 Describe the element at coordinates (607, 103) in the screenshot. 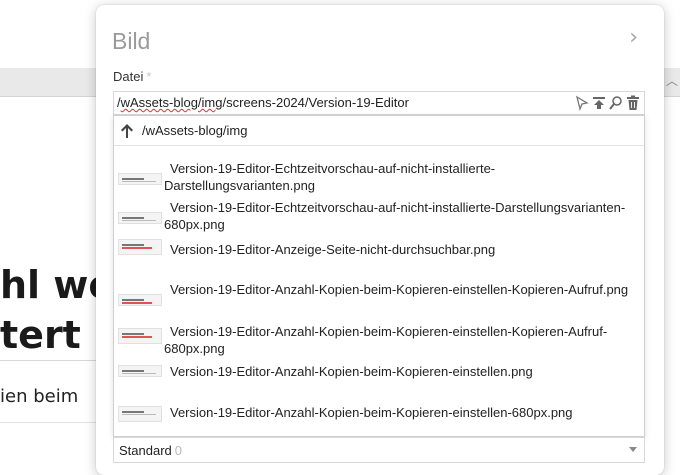

I see `file-input-actions` at that location.